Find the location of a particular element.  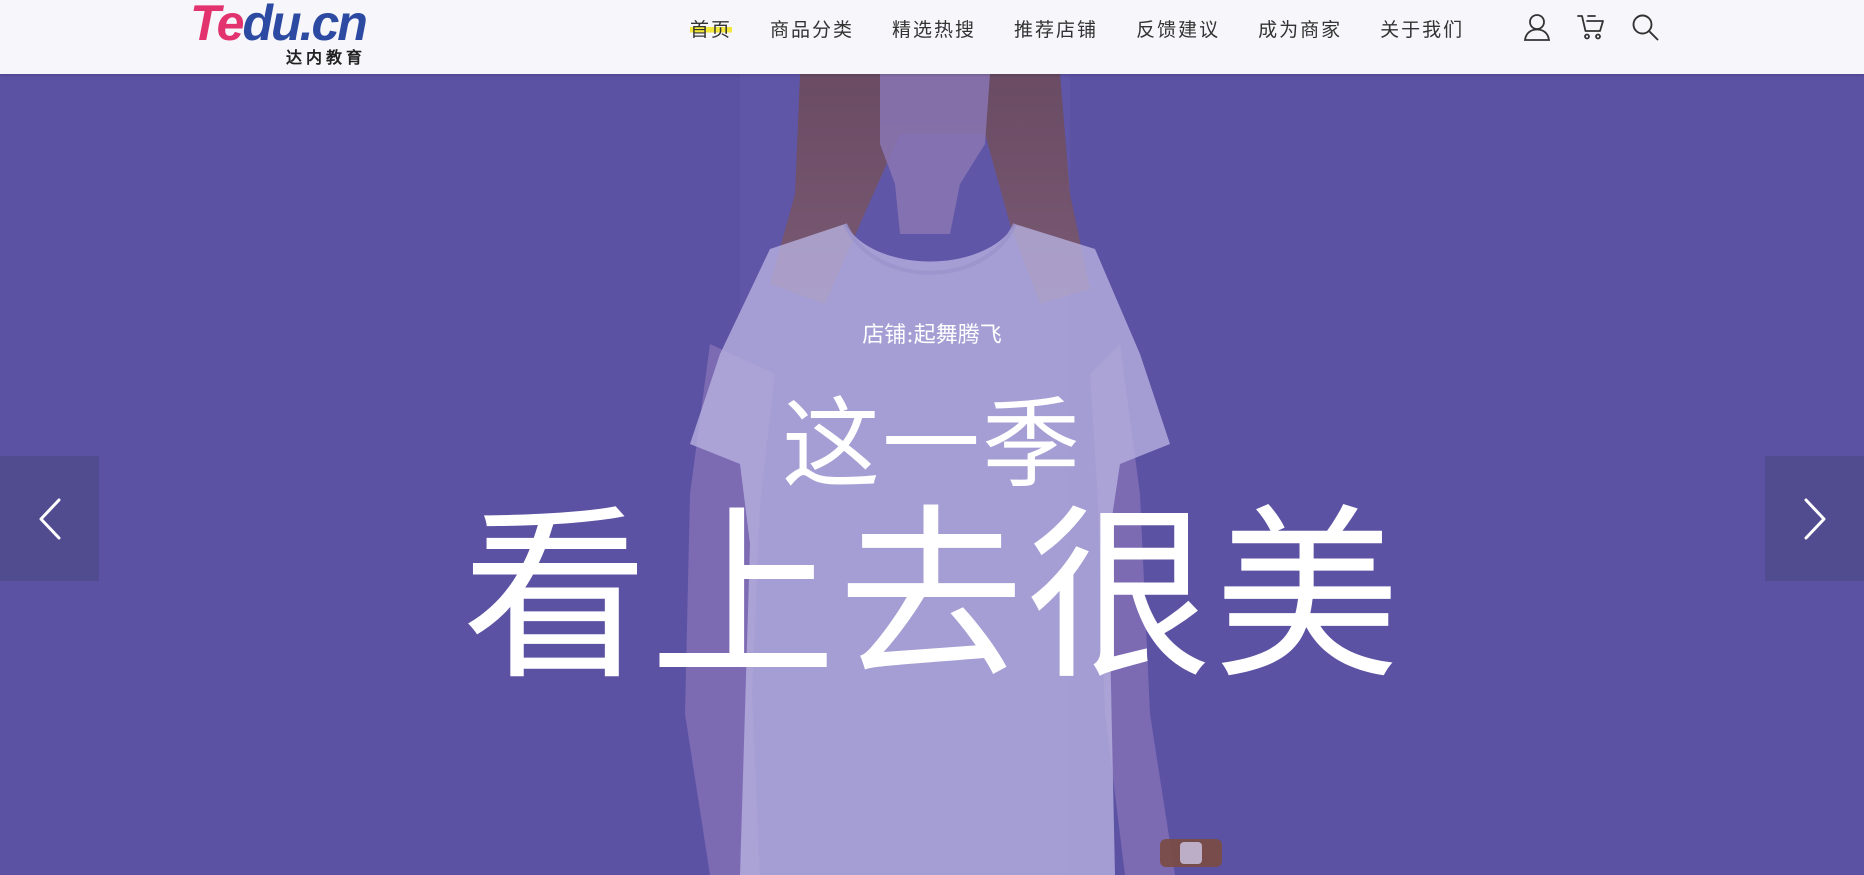

logo: Tedu.cn 达内教育 is located at coordinates (290, 33).